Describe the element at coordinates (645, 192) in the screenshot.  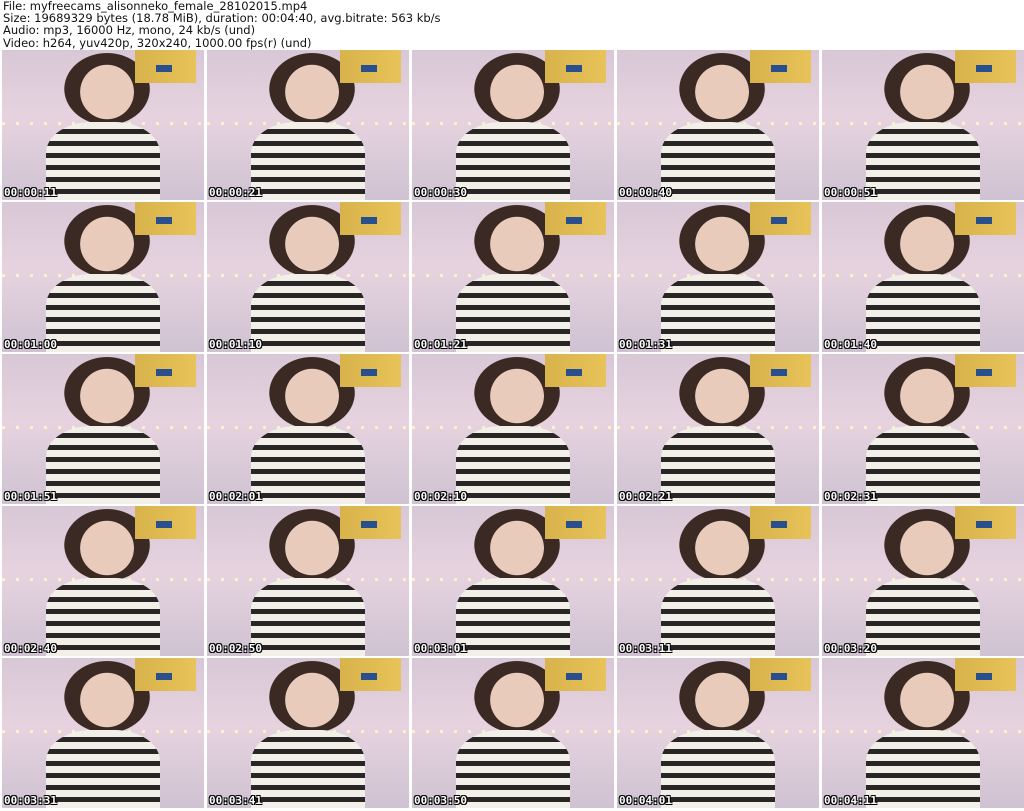
I see `timestamp-label: 00:00:40` at that location.